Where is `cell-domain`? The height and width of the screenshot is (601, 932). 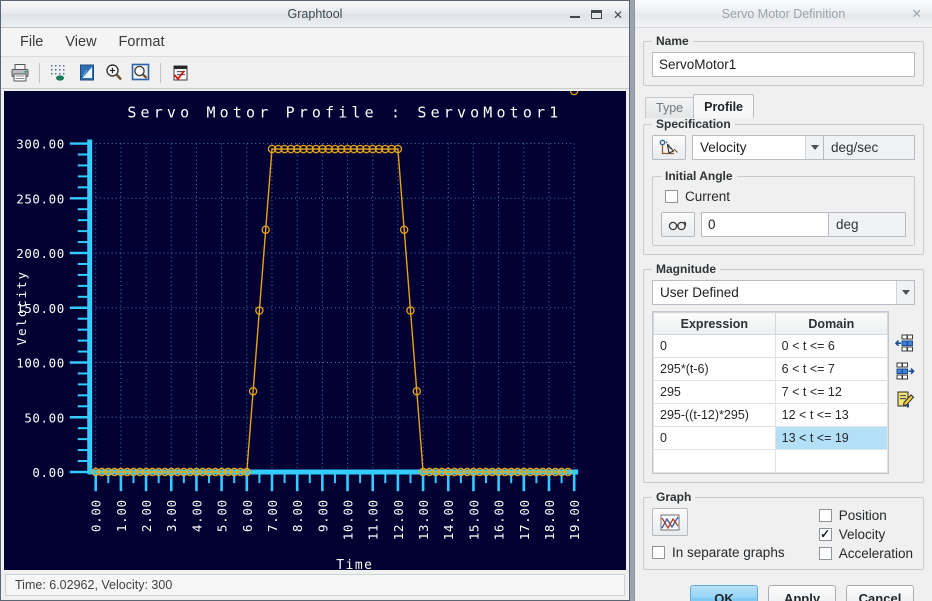
cell-domain is located at coordinates (831, 461).